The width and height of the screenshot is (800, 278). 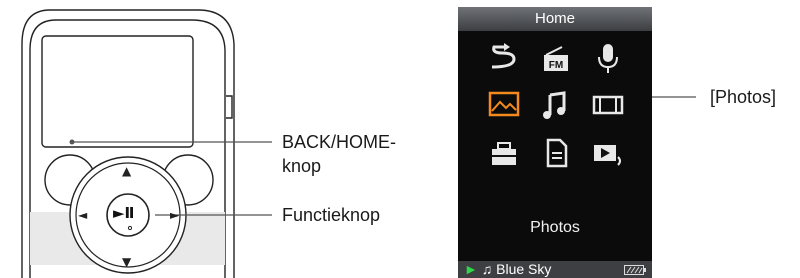 What do you see at coordinates (556, 105) in the screenshot?
I see `music-icon` at bounding box center [556, 105].